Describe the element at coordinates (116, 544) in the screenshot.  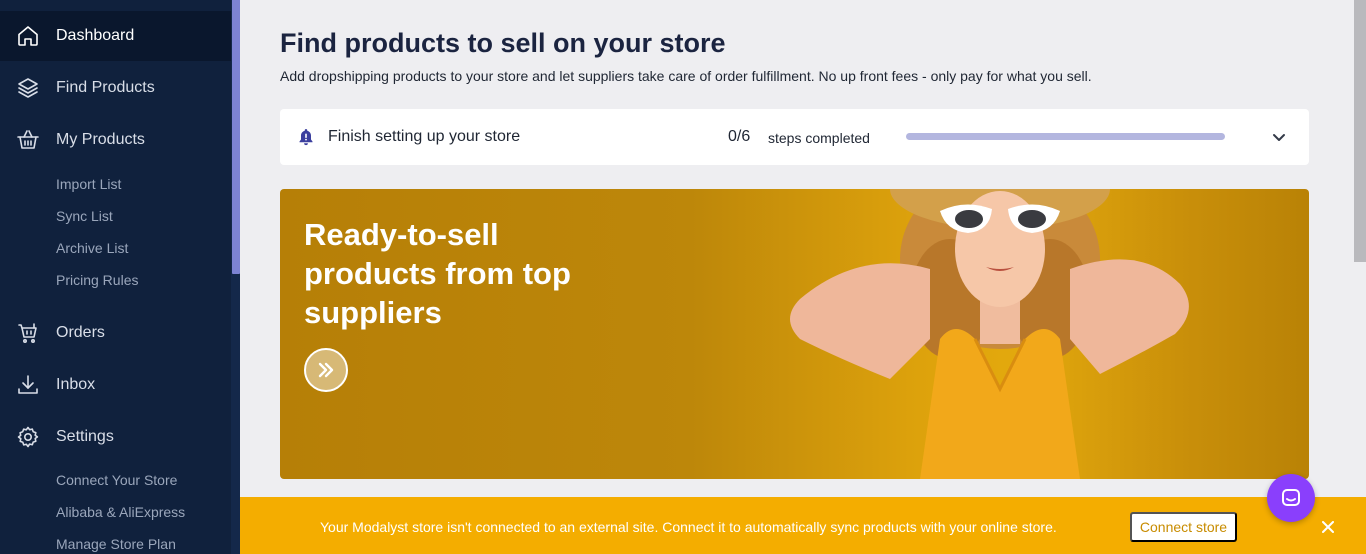
I see `sidebar-subitem-manage-plan: Manage Store Plan` at that location.